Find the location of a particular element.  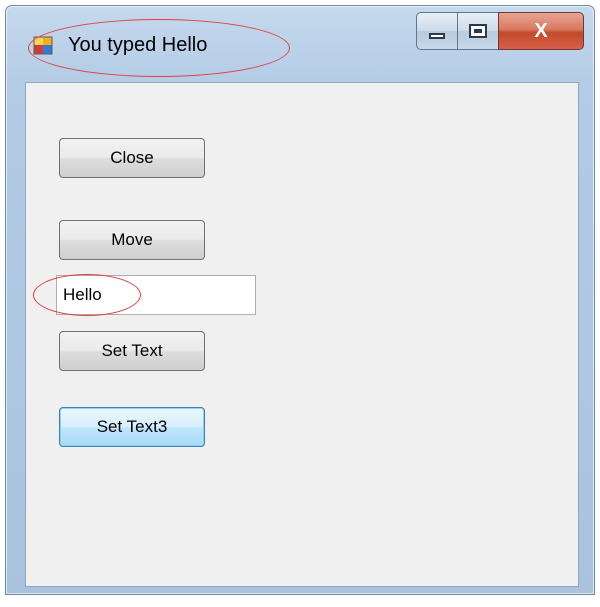

page-background-strip is located at coordinates (300, 601).